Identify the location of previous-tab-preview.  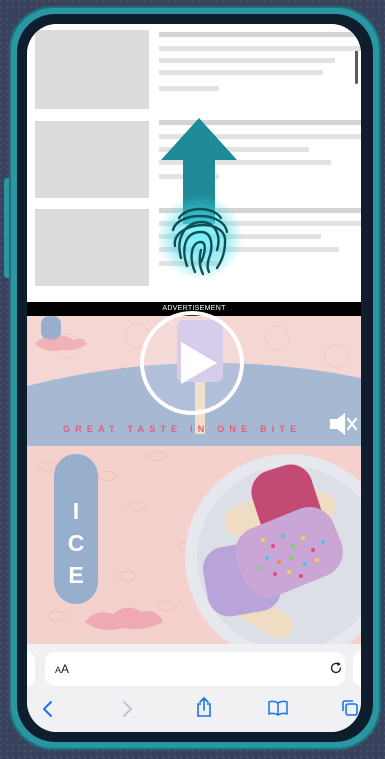
(31, 669).